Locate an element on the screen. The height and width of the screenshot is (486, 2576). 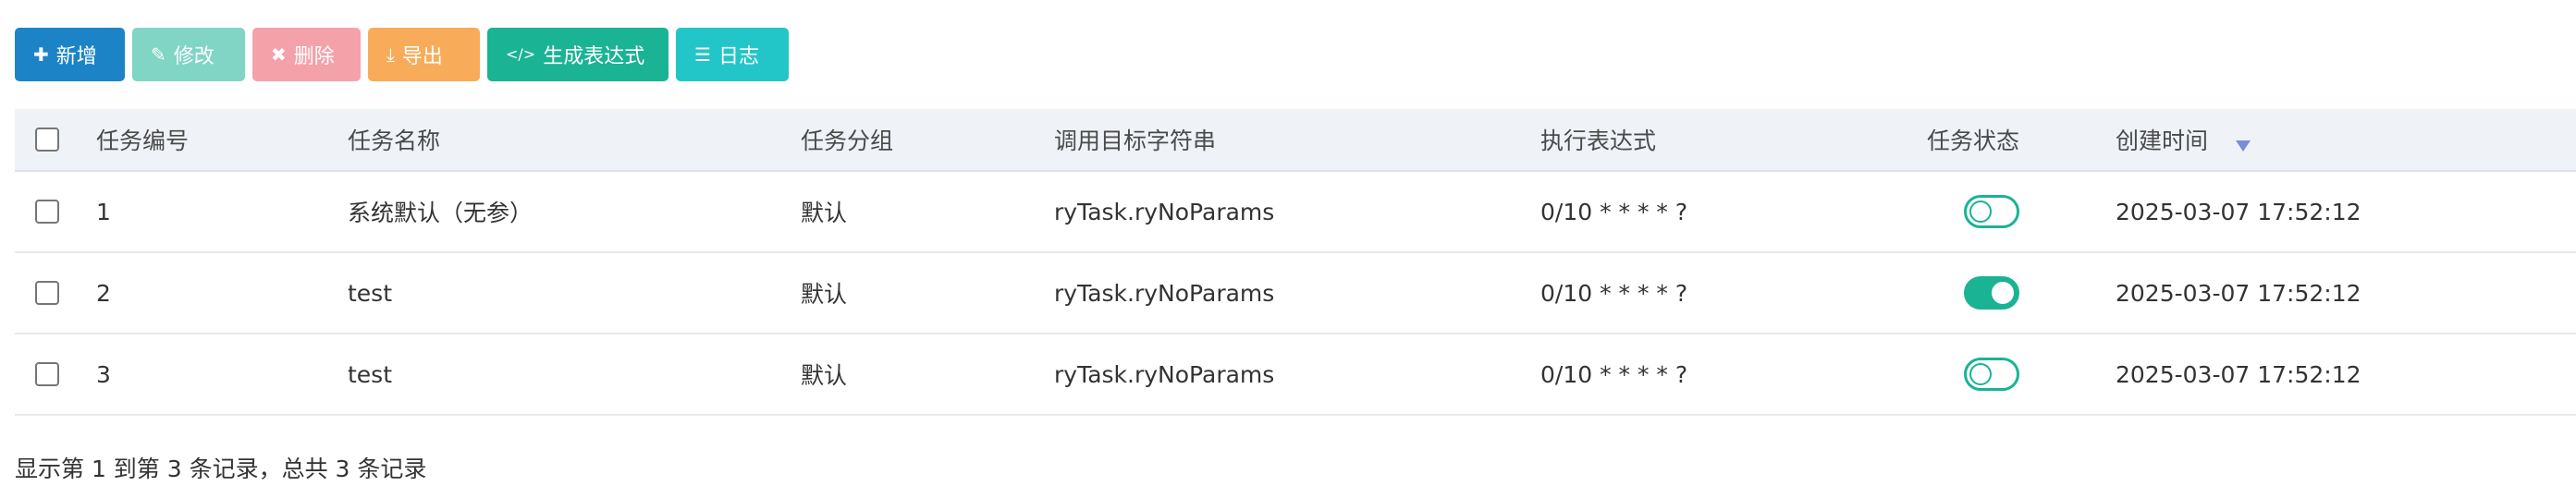
code-icon: </> is located at coordinates (521, 54).